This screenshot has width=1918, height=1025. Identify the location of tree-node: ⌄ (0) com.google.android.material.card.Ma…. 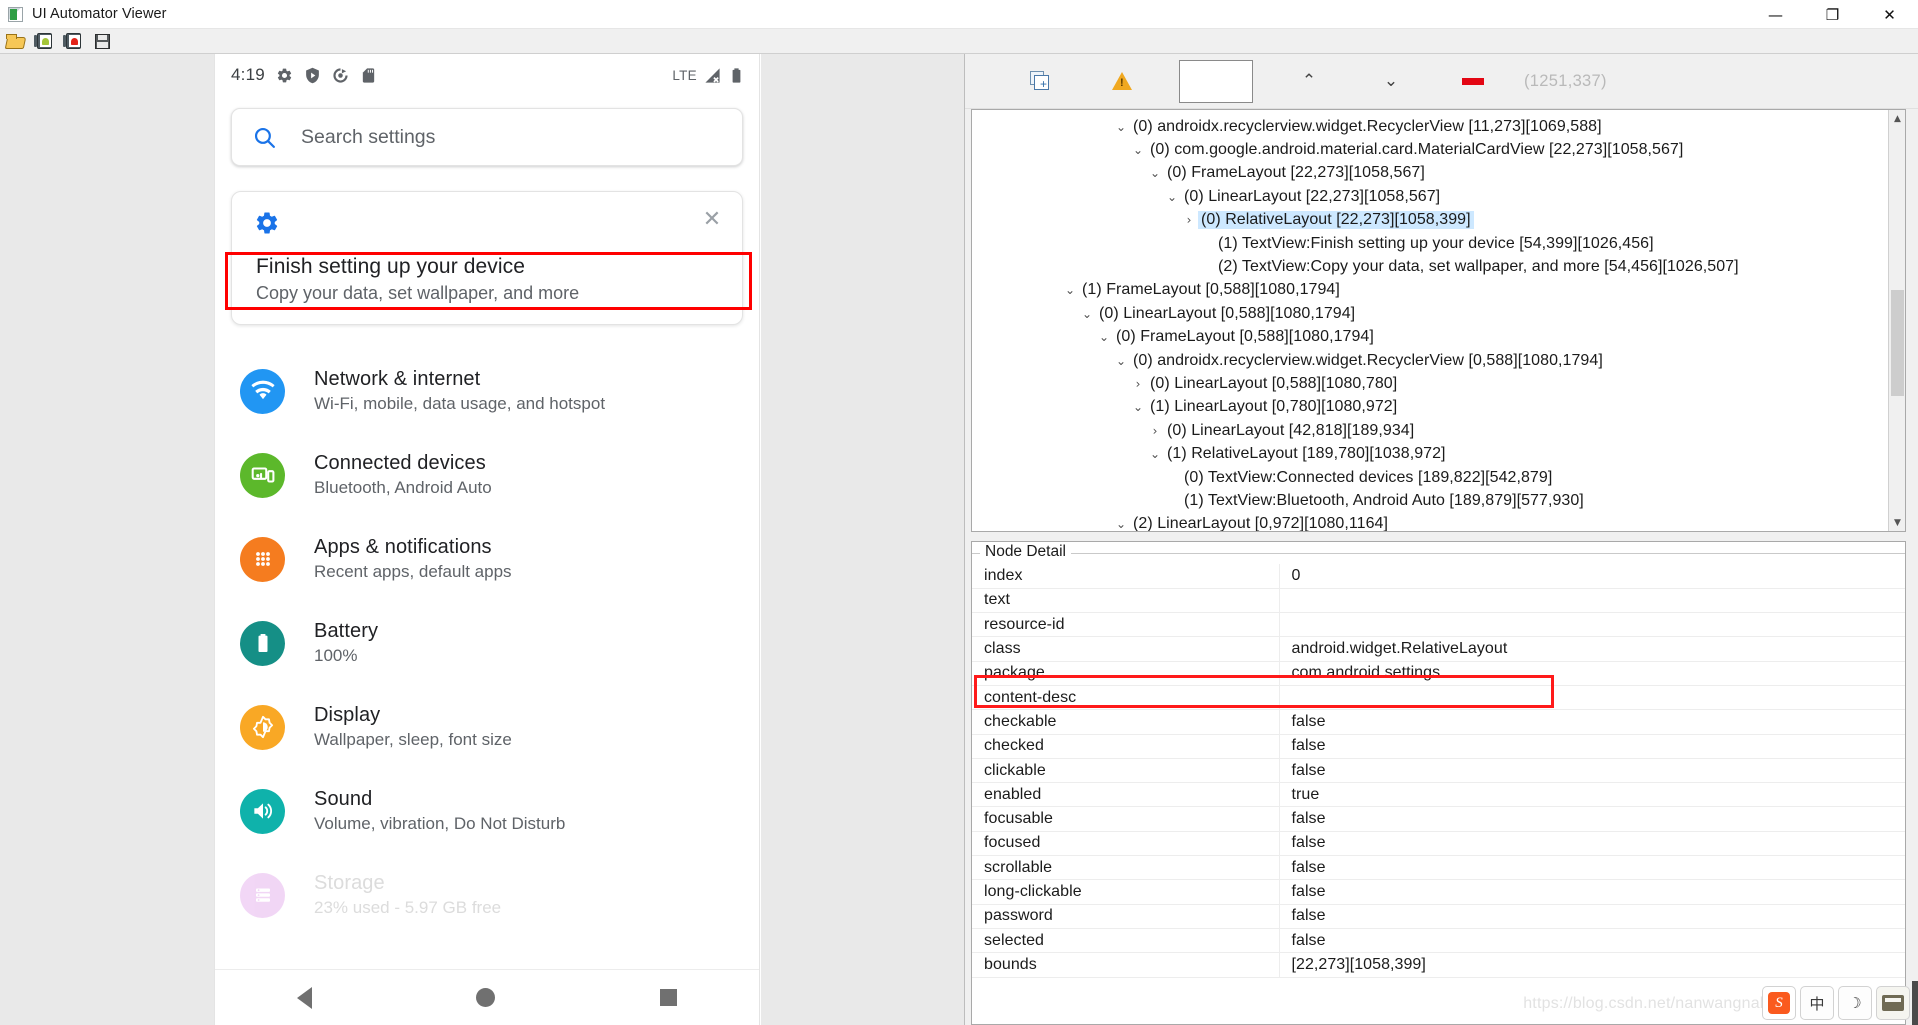
(1430, 149).